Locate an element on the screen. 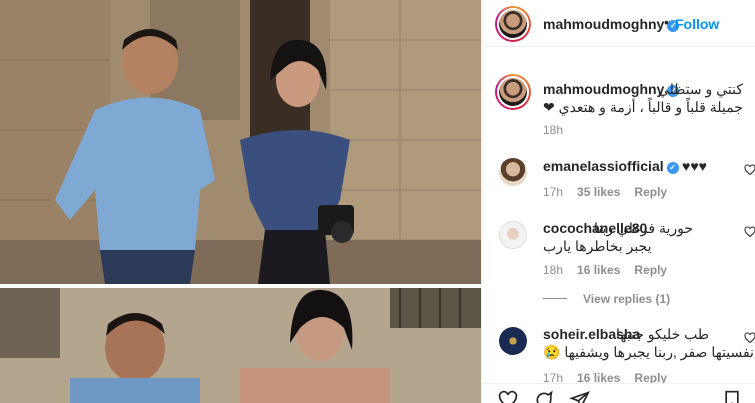 Image resolution: width=755 pixels, height=403 pixels. comment-username-row: emanelassiofficial ✓ is located at coordinates (611, 166).